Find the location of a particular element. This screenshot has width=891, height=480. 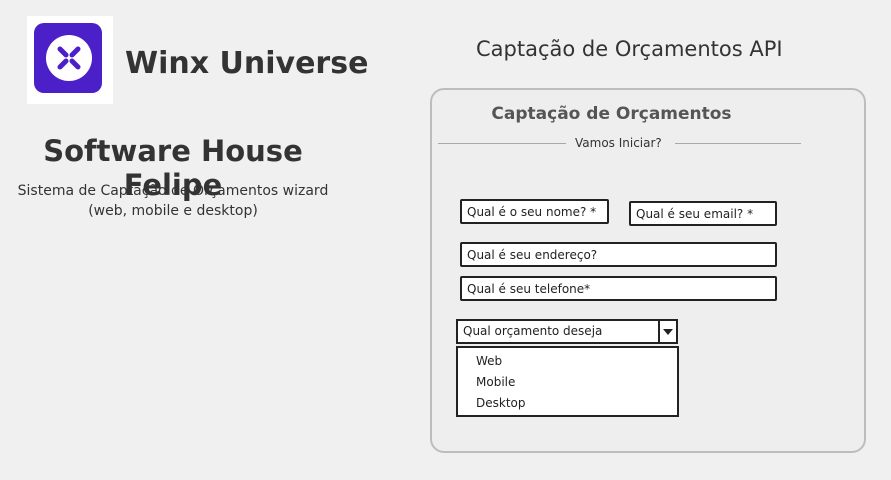

email-field-placeholder: Qual é seu email? * is located at coordinates (695, 214).